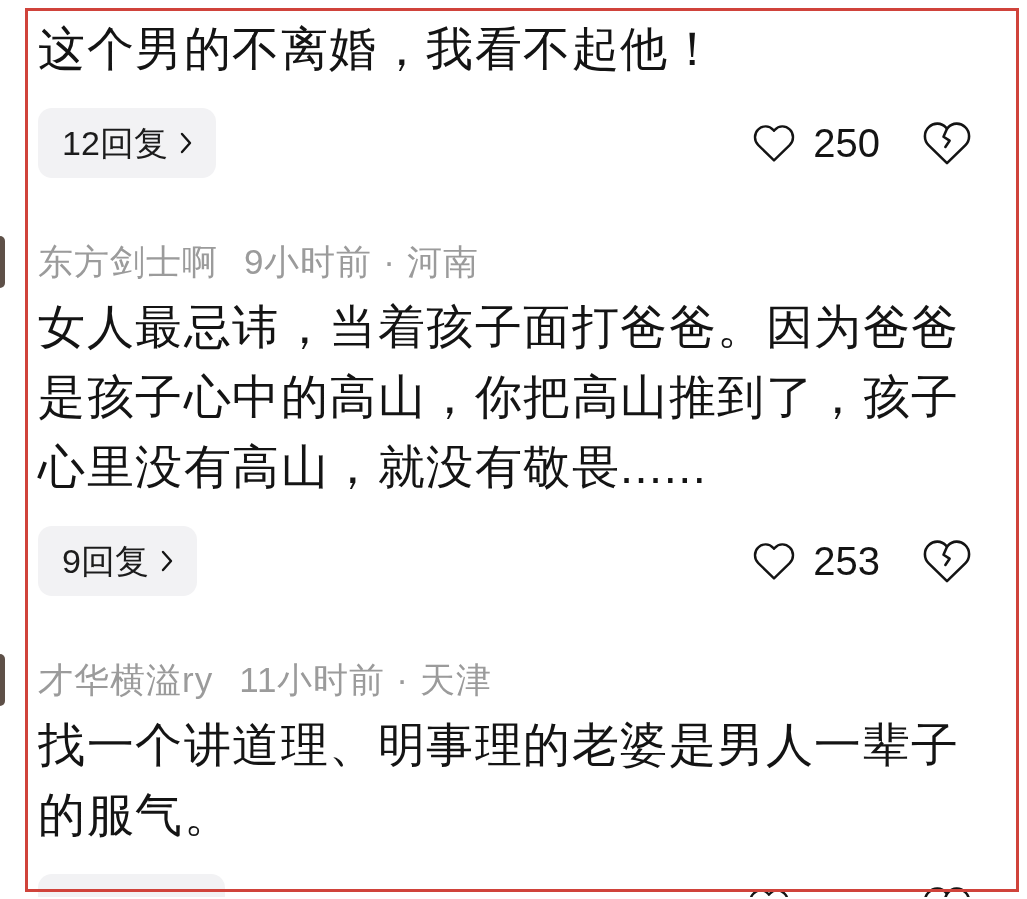 This screenshot has height=899, width=1027. Describe the element at coordinates (127, 143) in the screenshot. I see `replies-button: 12回复` at that location.